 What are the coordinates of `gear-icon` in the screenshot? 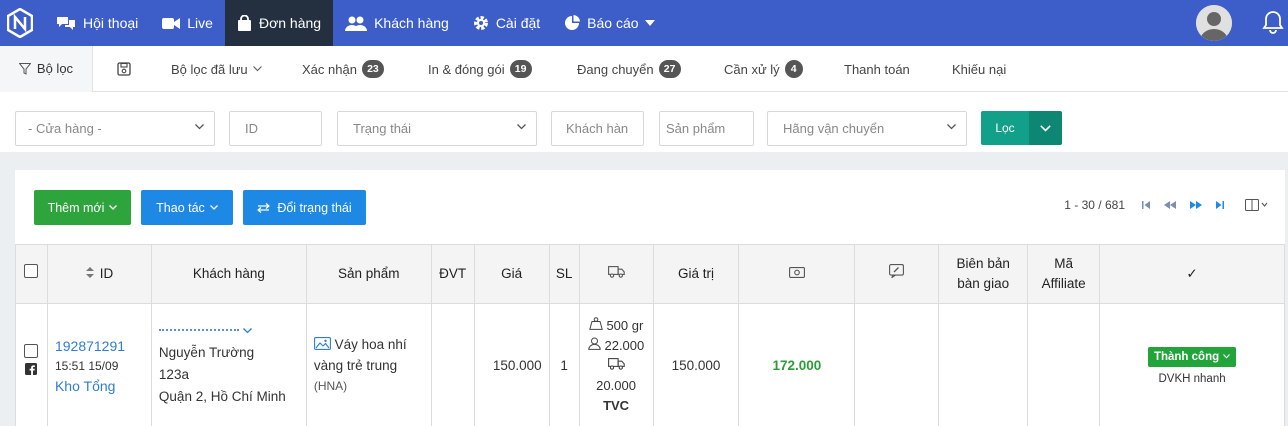 It's located at (480, 23).